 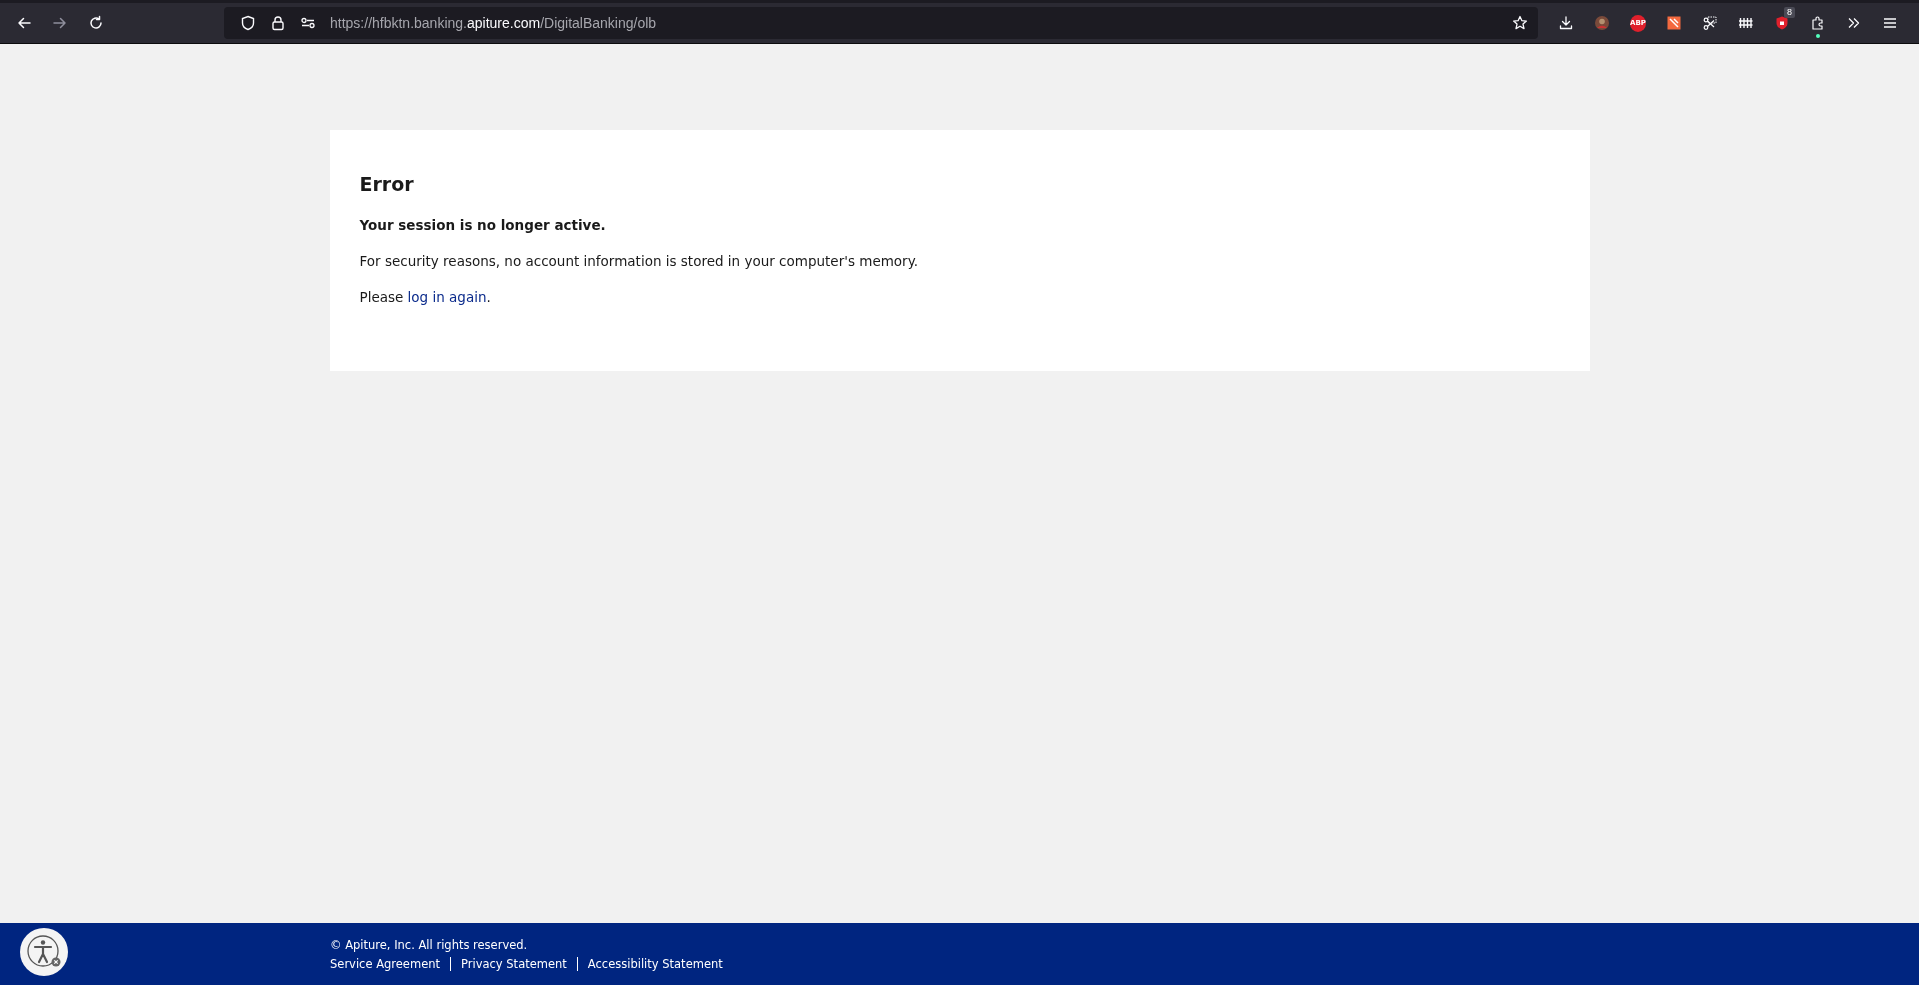 I want to click on footer-link: Accessibility Statement, so click(x=655, y=963).